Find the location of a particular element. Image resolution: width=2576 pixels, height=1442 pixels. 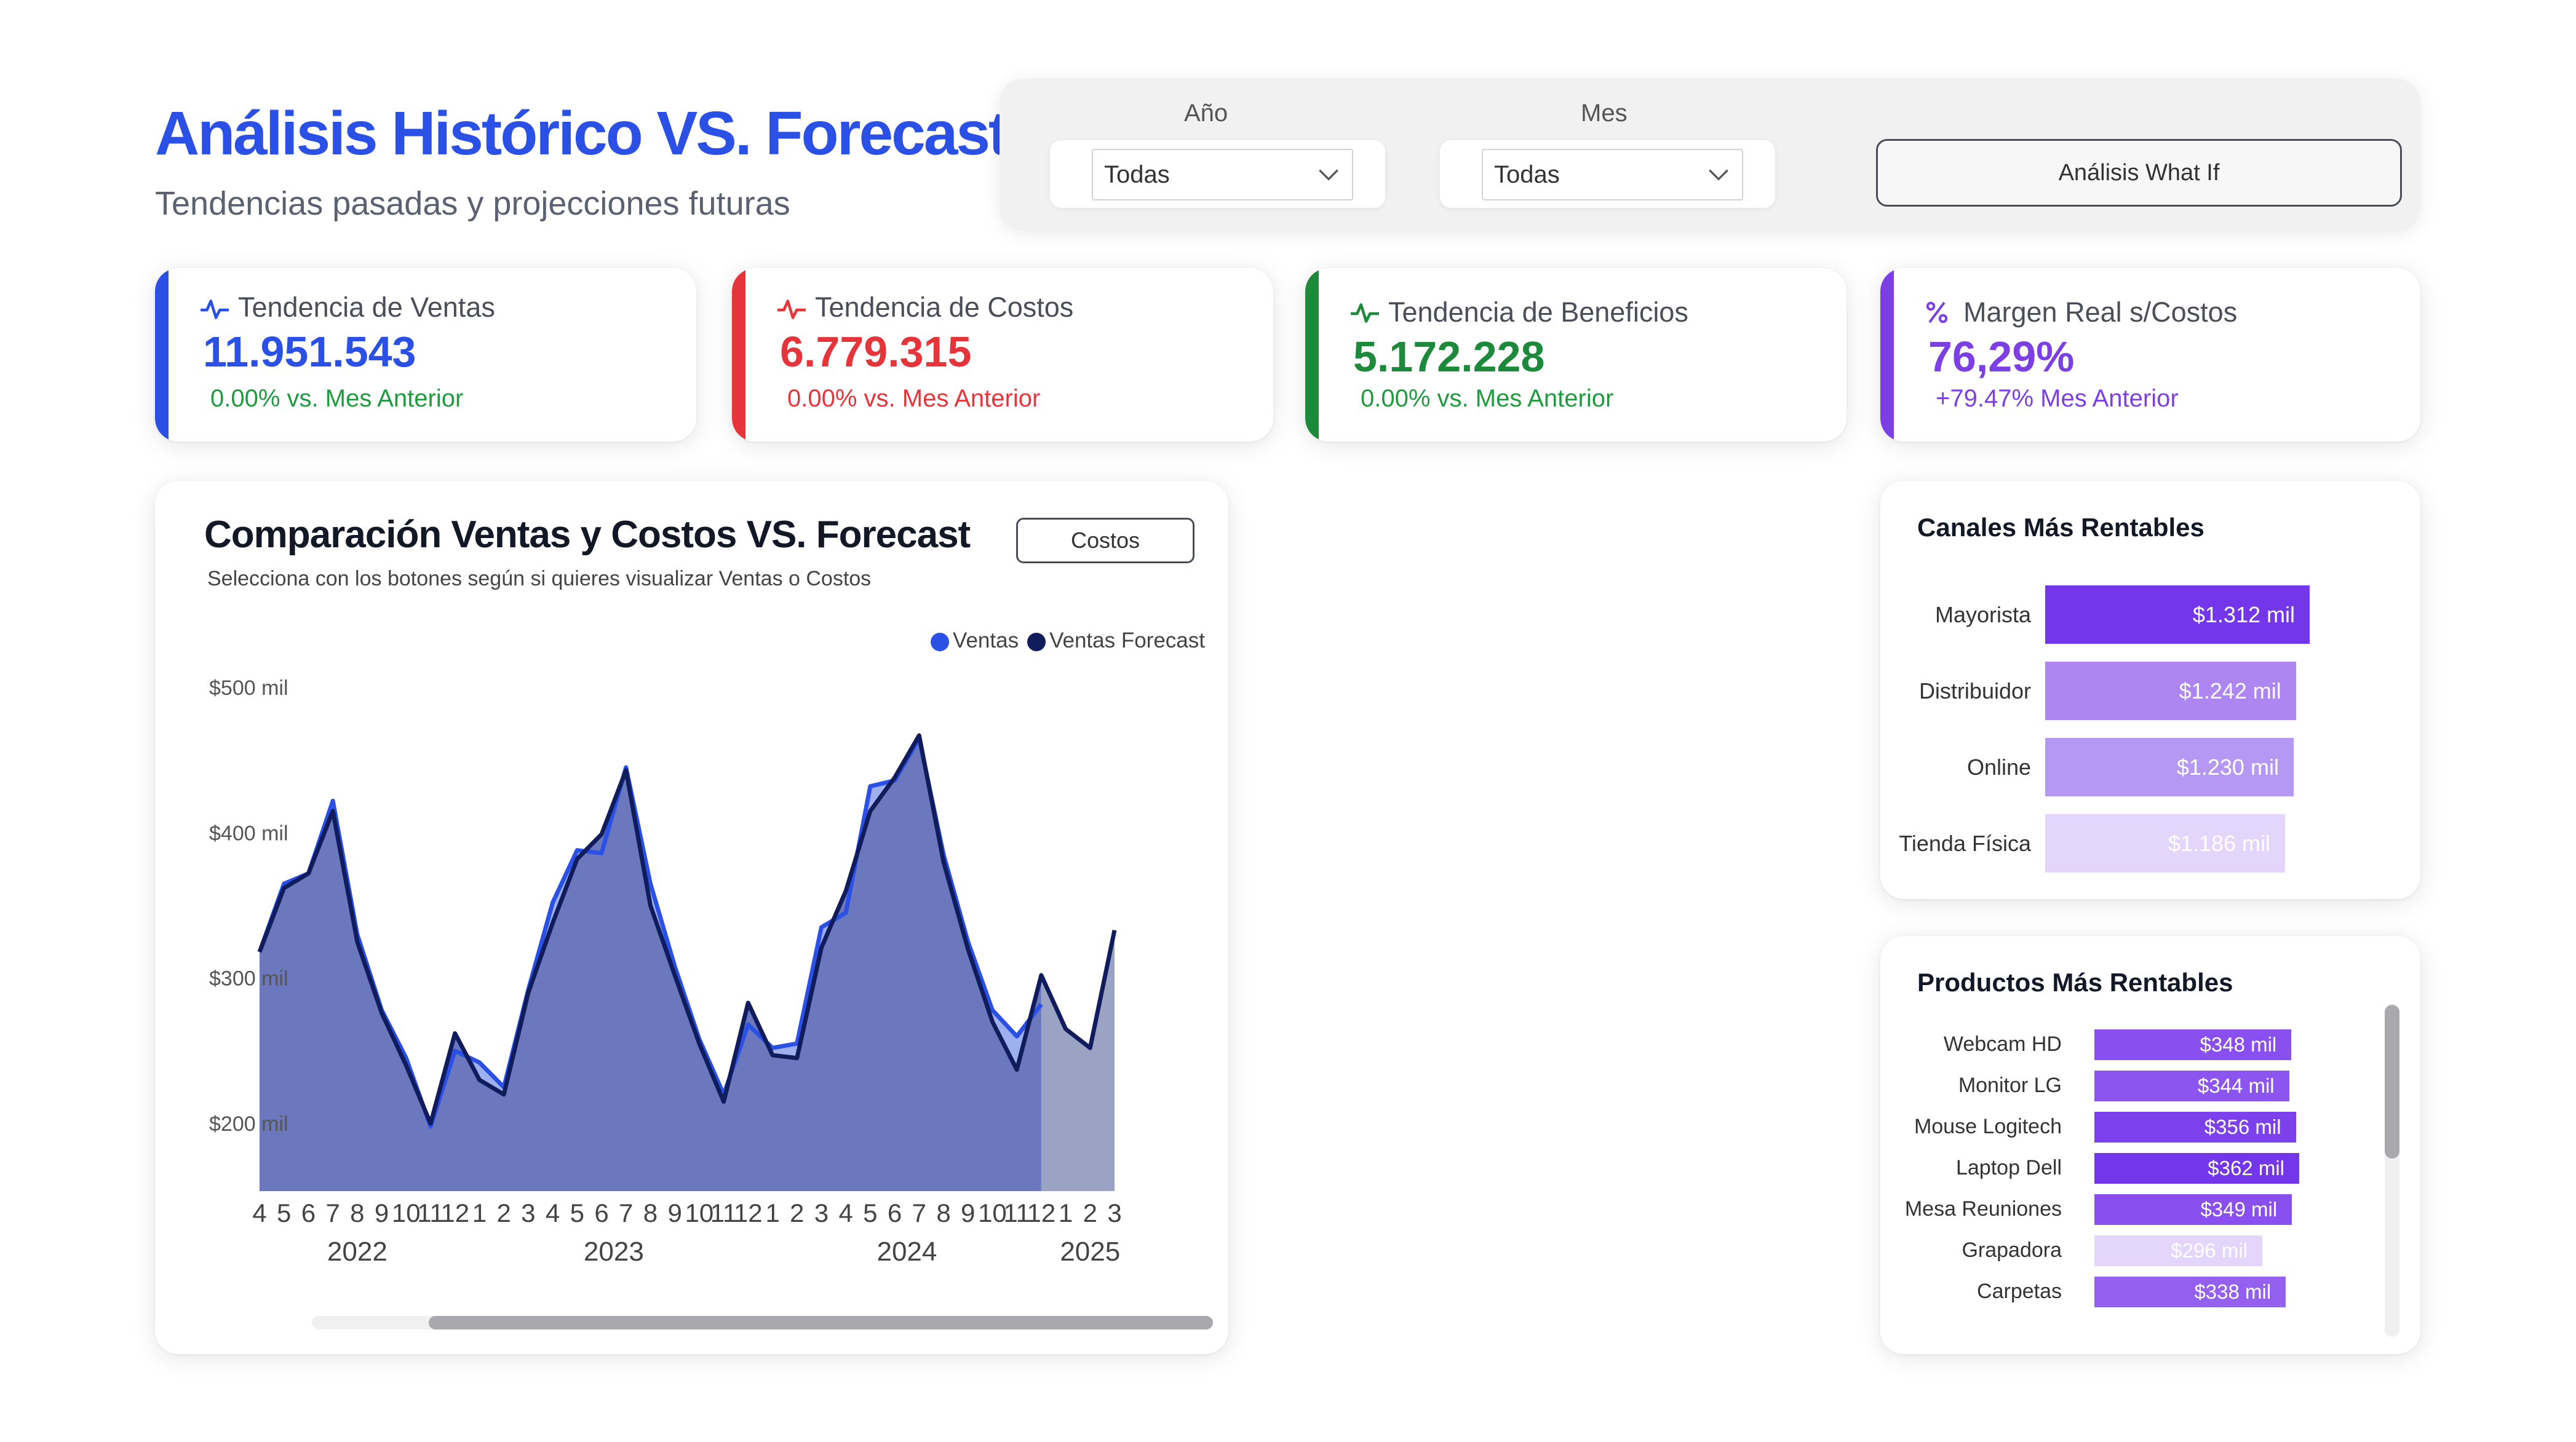

chart-legend: Ventas Ventas Forecast is located at coordinates (1068, 640).